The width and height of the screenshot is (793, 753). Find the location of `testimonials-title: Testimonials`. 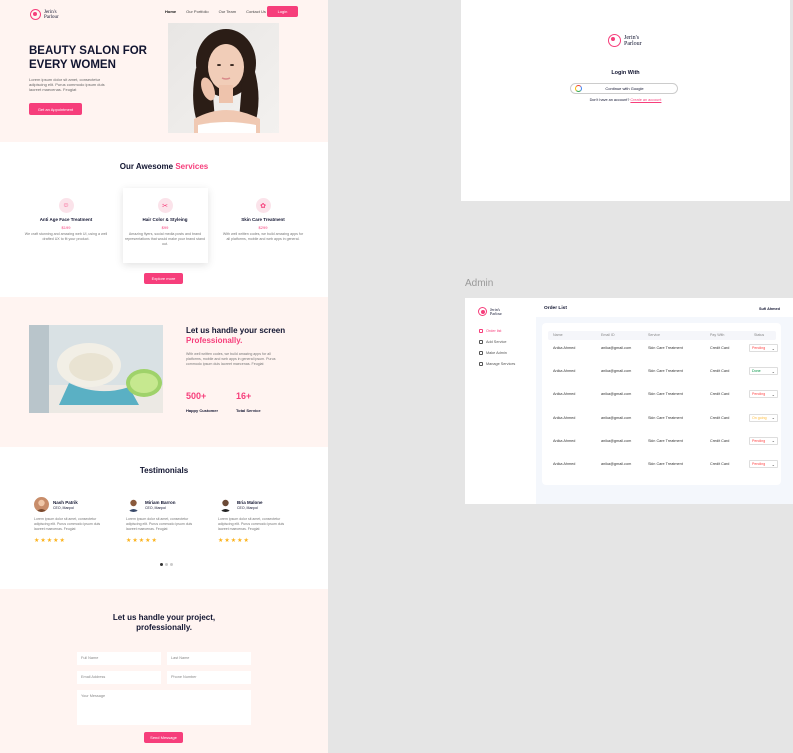

testimonials-title: Testimonials is located at coordinates (164, 470).